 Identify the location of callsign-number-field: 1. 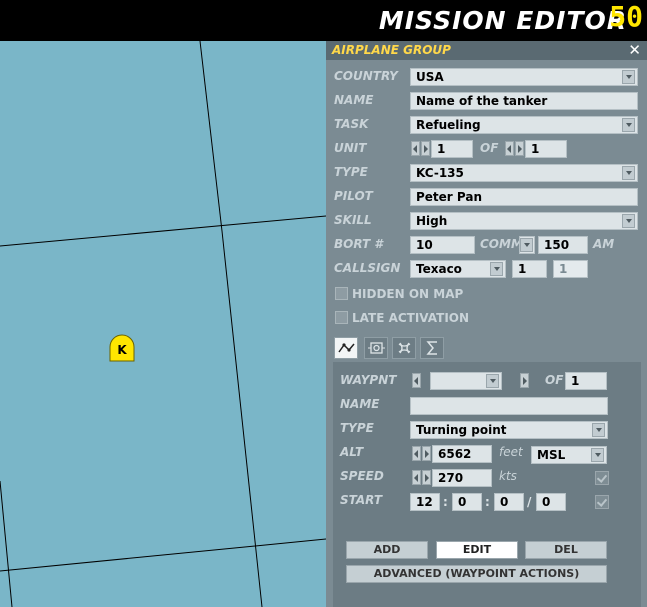
(529, 269).